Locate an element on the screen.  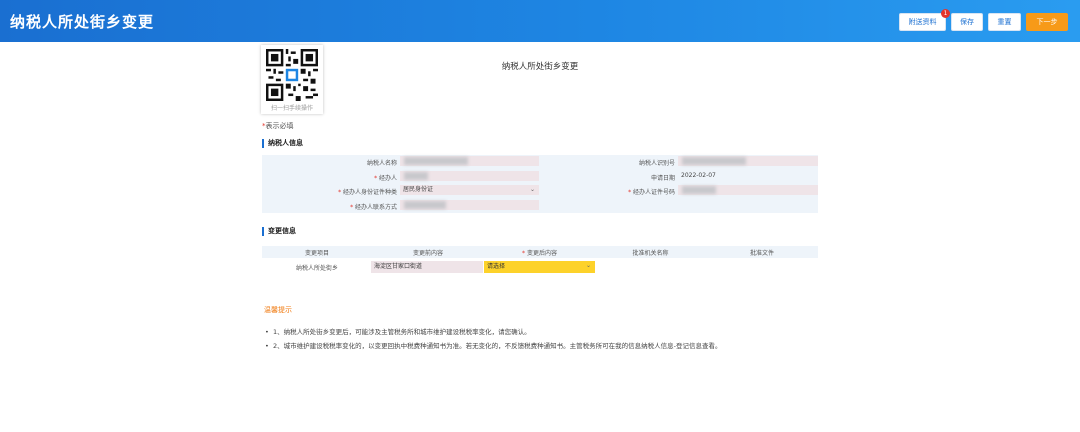
col-approval-org: 批准机关名称 is located at coordinates (650, 253).